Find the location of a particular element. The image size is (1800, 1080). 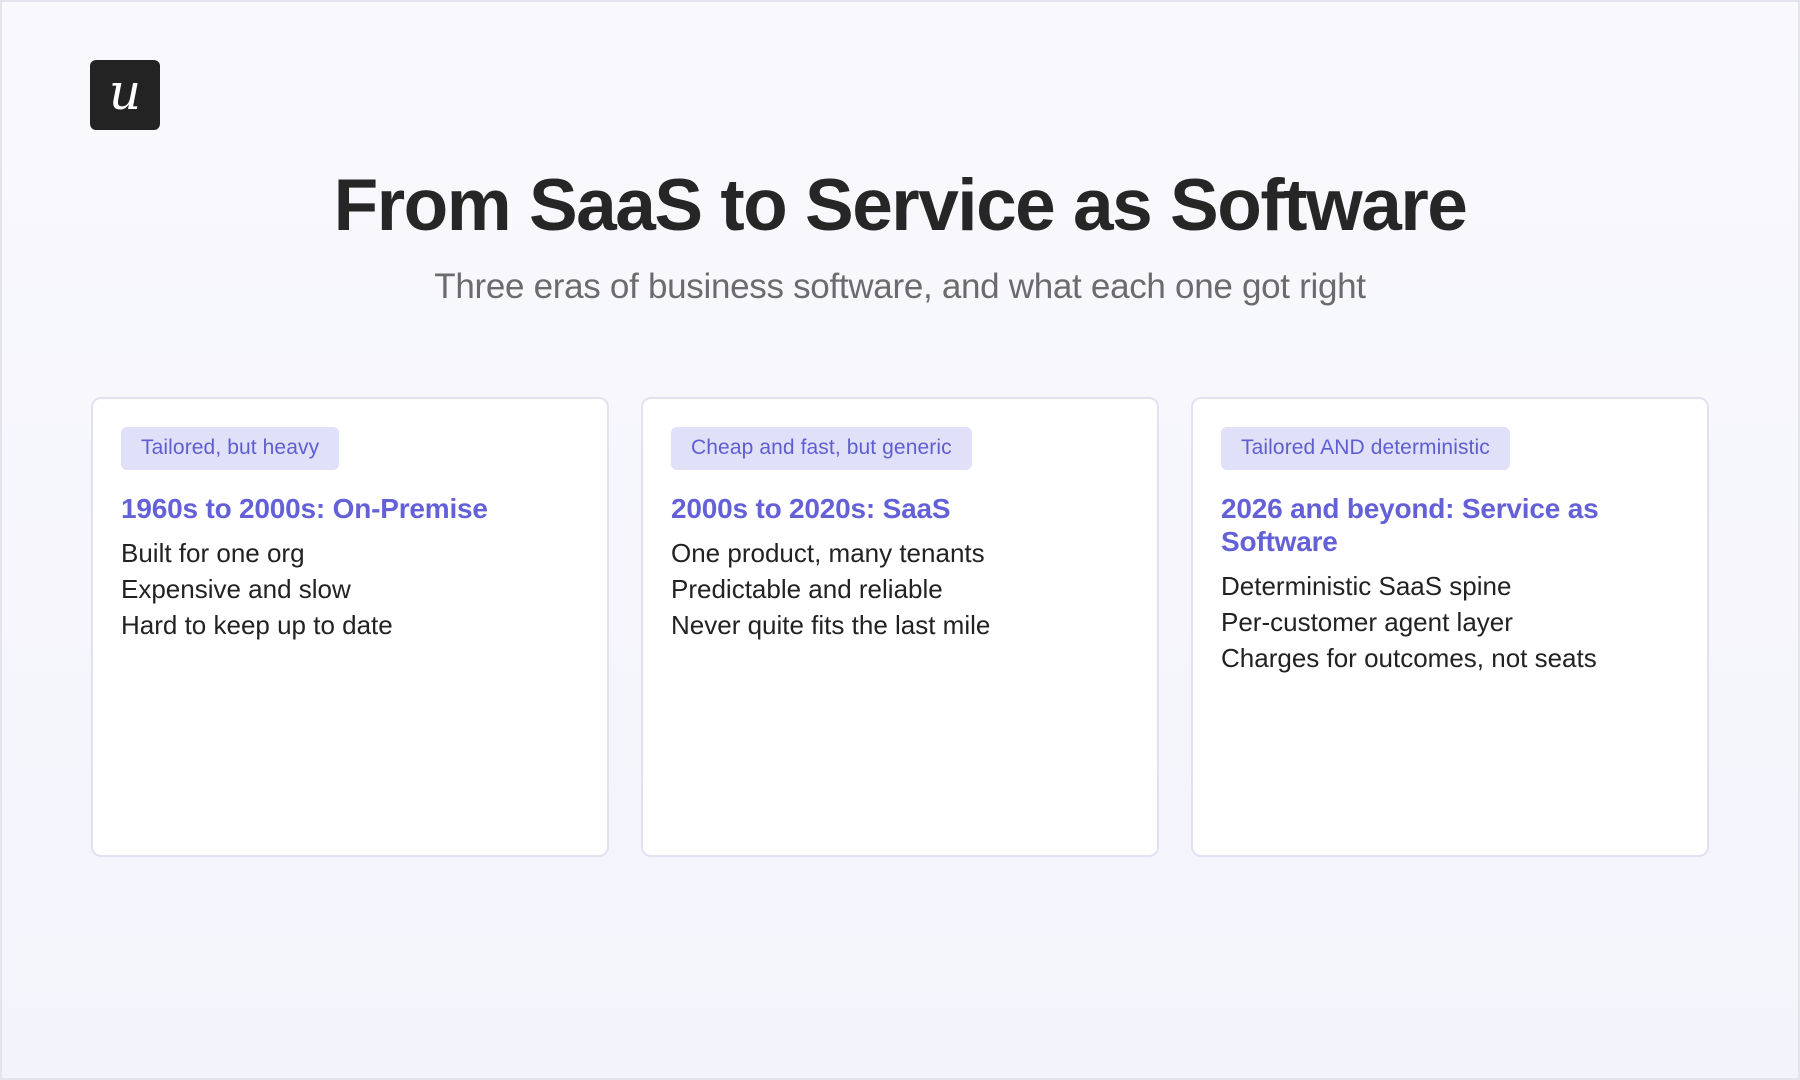

page-title: From SaaS to Service as Software is located at coordinates (900, 205).